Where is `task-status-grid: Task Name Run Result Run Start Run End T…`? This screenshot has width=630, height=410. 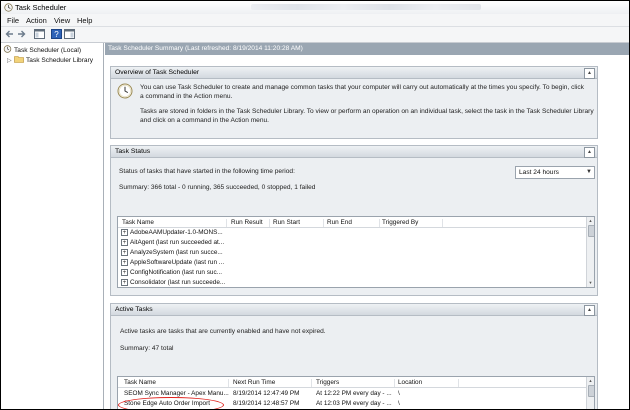
task-status-grid: Task Name Run Result Run Start Run End T… is located at coordinates (356, 252).